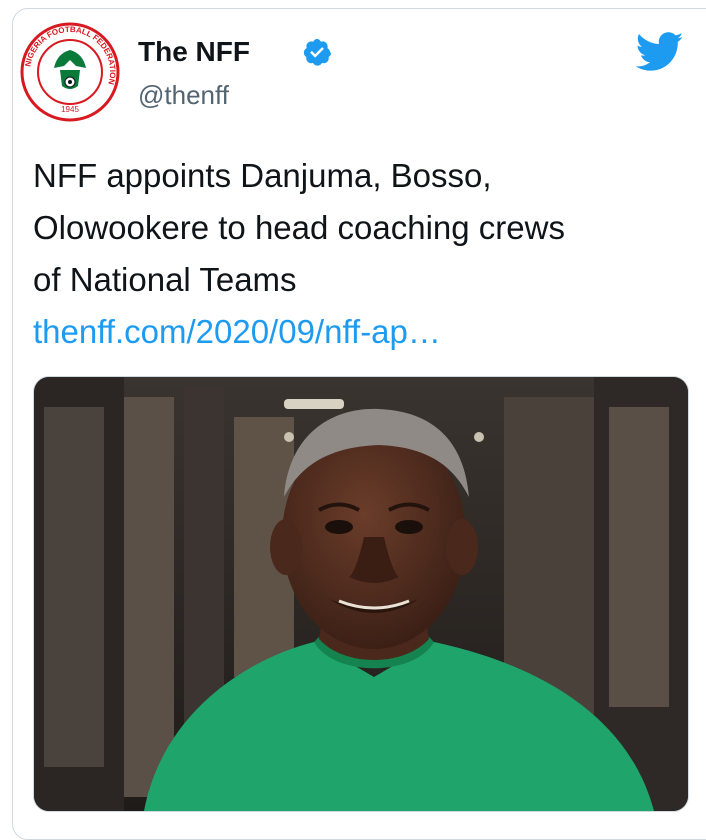  Describe the element at coordinates (70, 109) in the screenshot. I see `avatar-year: 1945` at that location.